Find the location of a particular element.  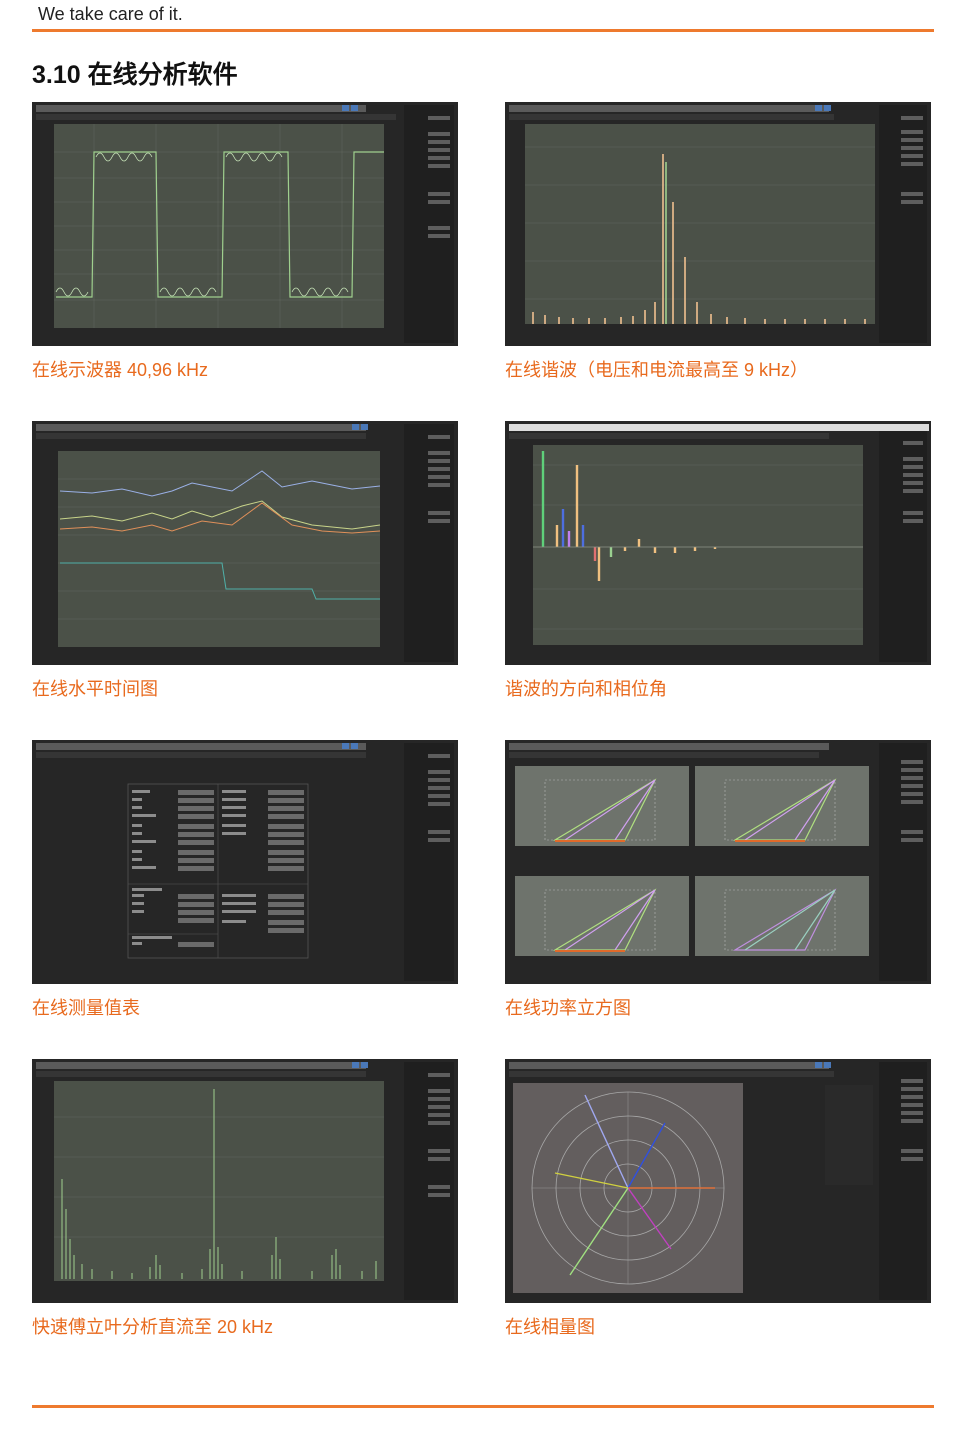

header-rule is located at coordinates (483, 30).